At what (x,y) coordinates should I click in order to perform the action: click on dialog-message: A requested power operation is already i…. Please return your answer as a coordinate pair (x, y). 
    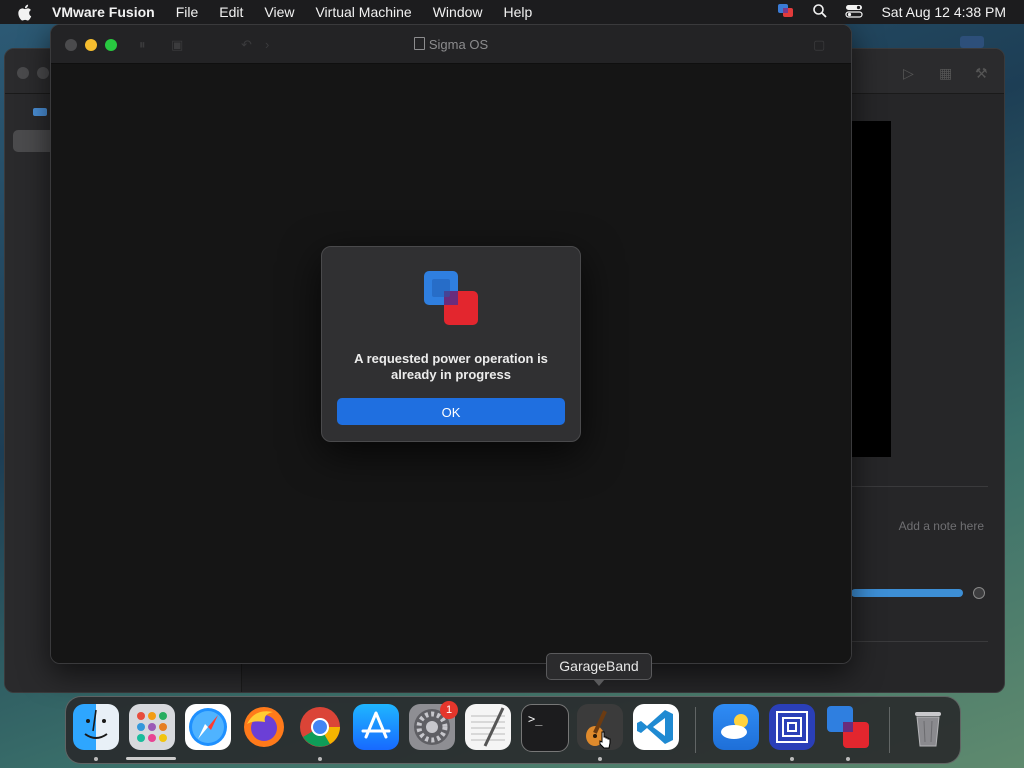
    Looking at the image, I should click on (451, 366).